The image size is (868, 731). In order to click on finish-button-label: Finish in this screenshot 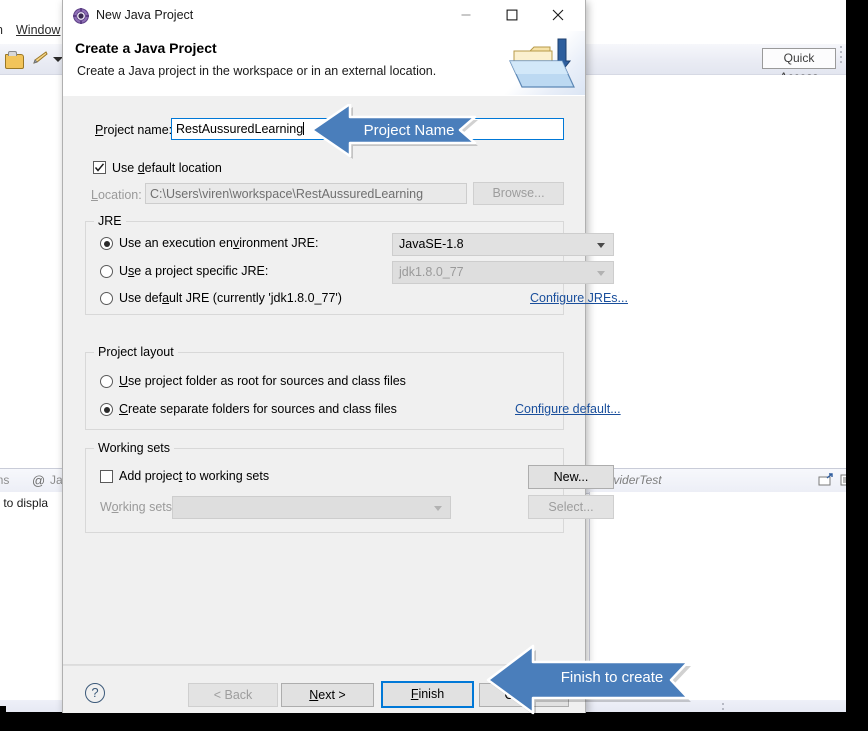, I will do `click(427, 694)`.